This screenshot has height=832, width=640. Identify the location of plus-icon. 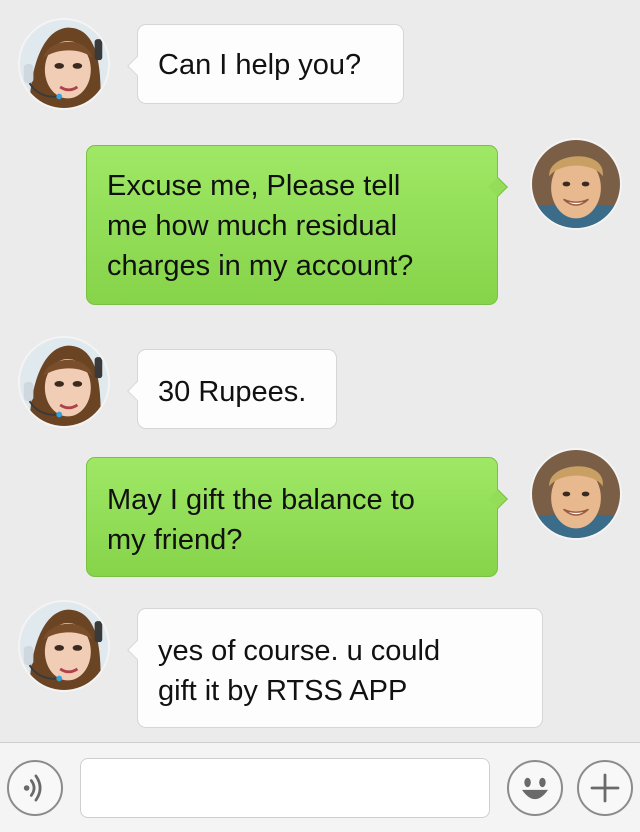
(605, 788).